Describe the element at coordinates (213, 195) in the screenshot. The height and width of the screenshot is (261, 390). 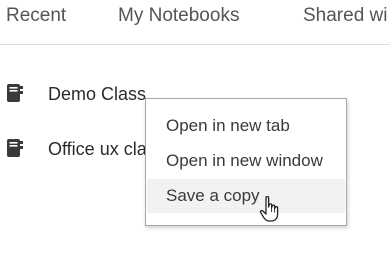
I see `menu-item-label: Save a copy` at that location.